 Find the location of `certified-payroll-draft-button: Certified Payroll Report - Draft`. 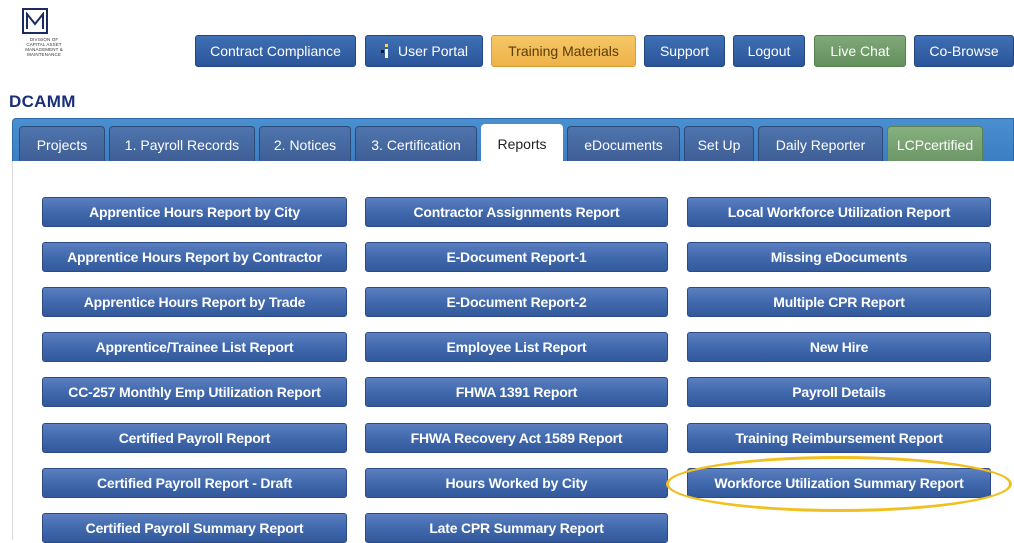

certified-payroll-draft-button: Certified Payroll Report - Draft is located at coordinates (194, 483).